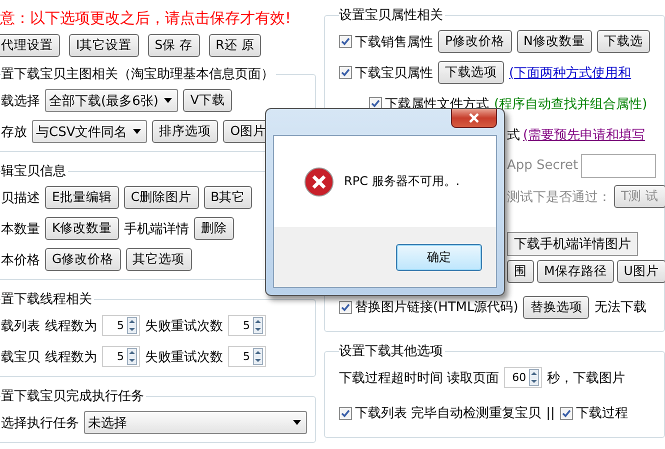 The image size is (665, 449). I want to click on group-title: 置下载线程相关, so click(47, 299).